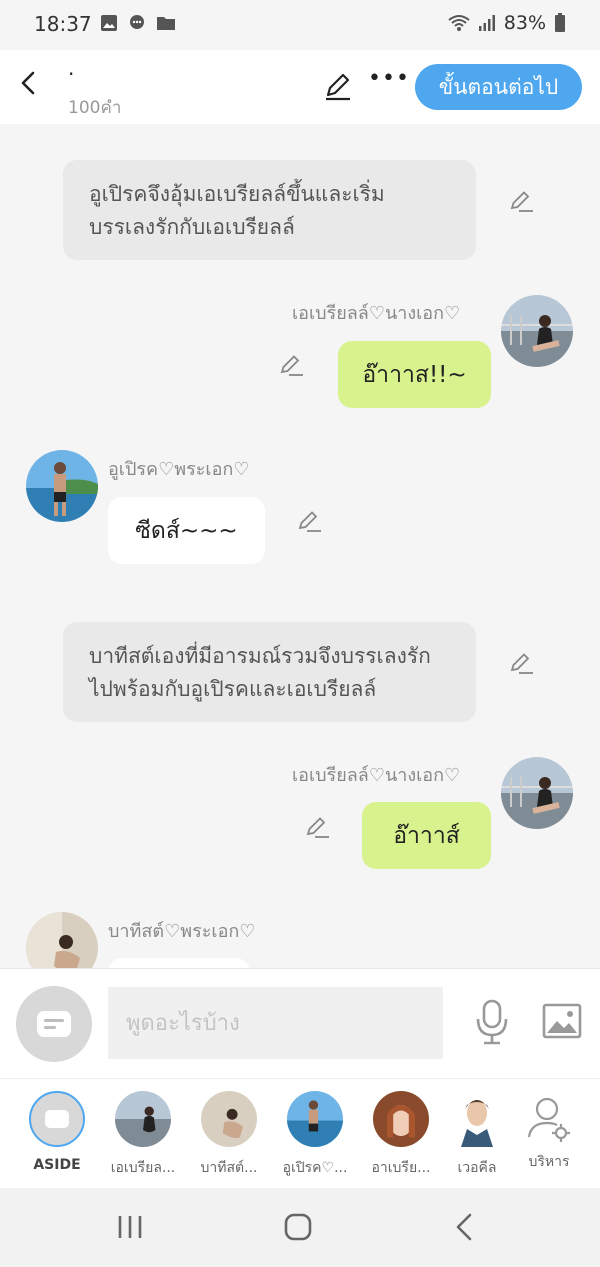 This screenshot has width=600, height=1267. Describe the element at coordinates (486, 23) in the screenshot. I see `signal-icon` at that location.